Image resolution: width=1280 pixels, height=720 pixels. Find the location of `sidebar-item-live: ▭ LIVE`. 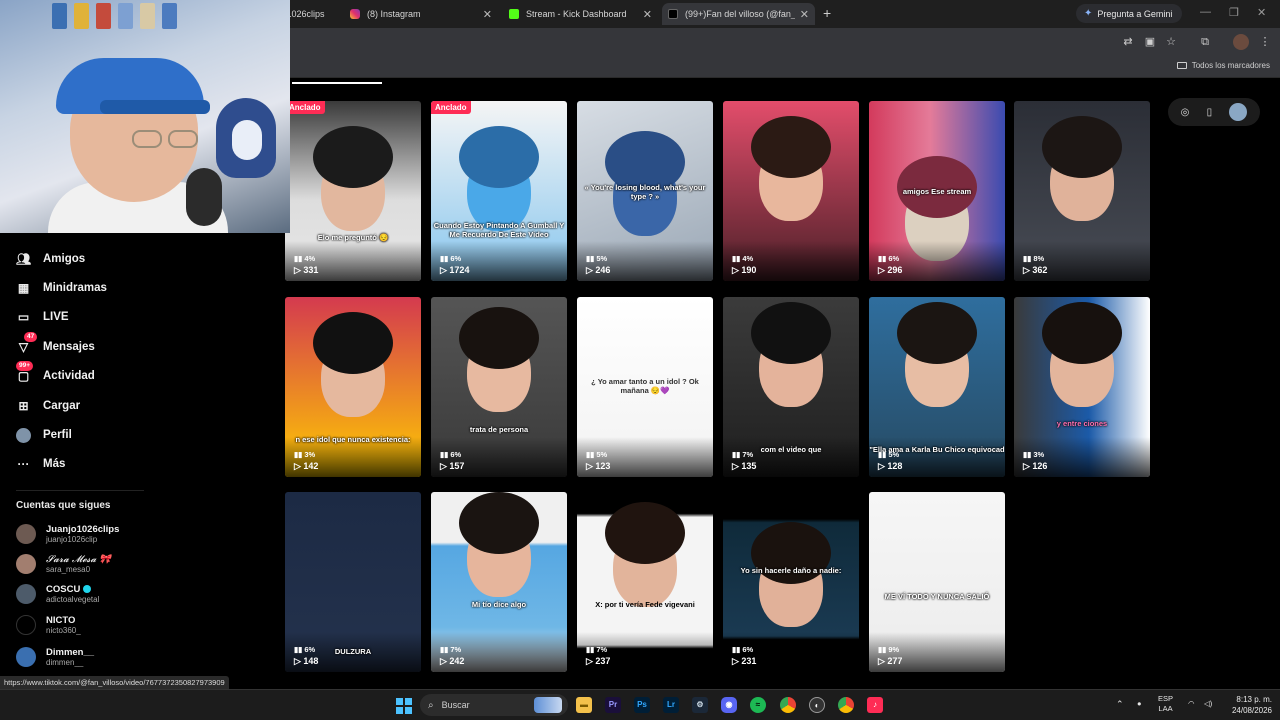

sidebar-item-live: ▭ LIVE is located at coordinates (42, 317).